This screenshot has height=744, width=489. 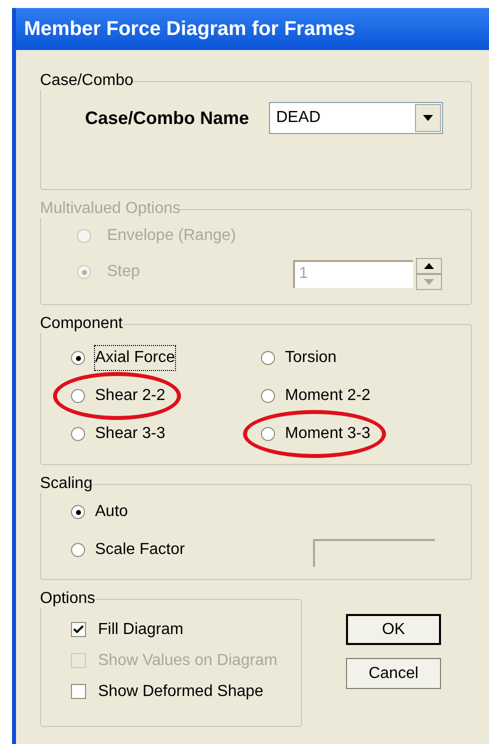 I want to click on option-label: Torsion, so click(x=311, y=358).